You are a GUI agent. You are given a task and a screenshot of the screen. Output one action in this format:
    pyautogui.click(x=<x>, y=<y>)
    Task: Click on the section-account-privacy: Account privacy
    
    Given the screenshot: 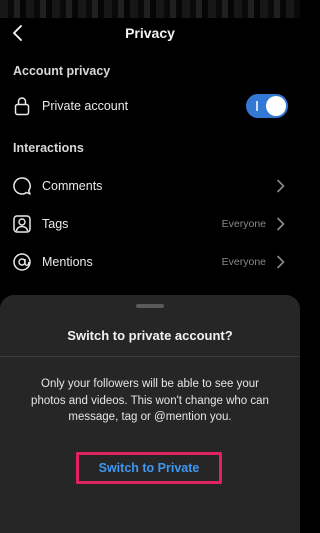 What is the action you would take?
    pyautogui.click(x=62, y=71)
    